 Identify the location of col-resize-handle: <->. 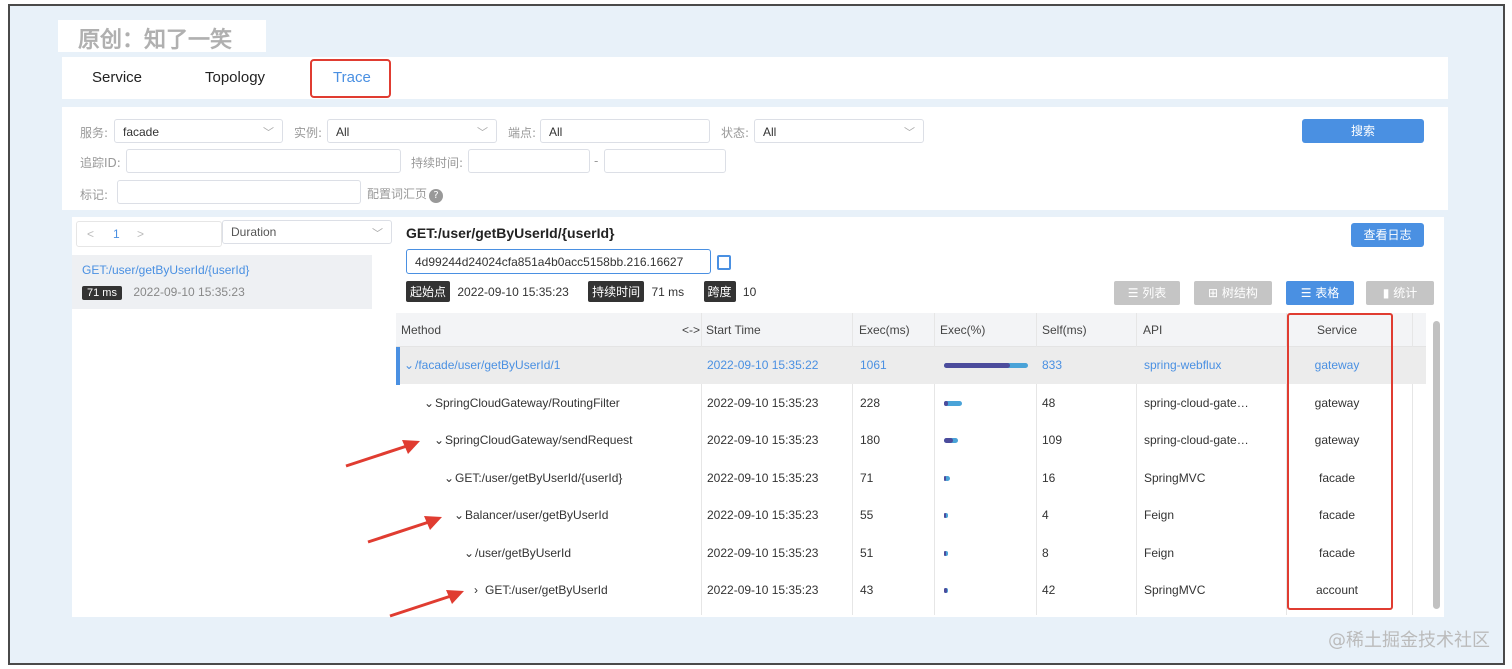
(691, 330).